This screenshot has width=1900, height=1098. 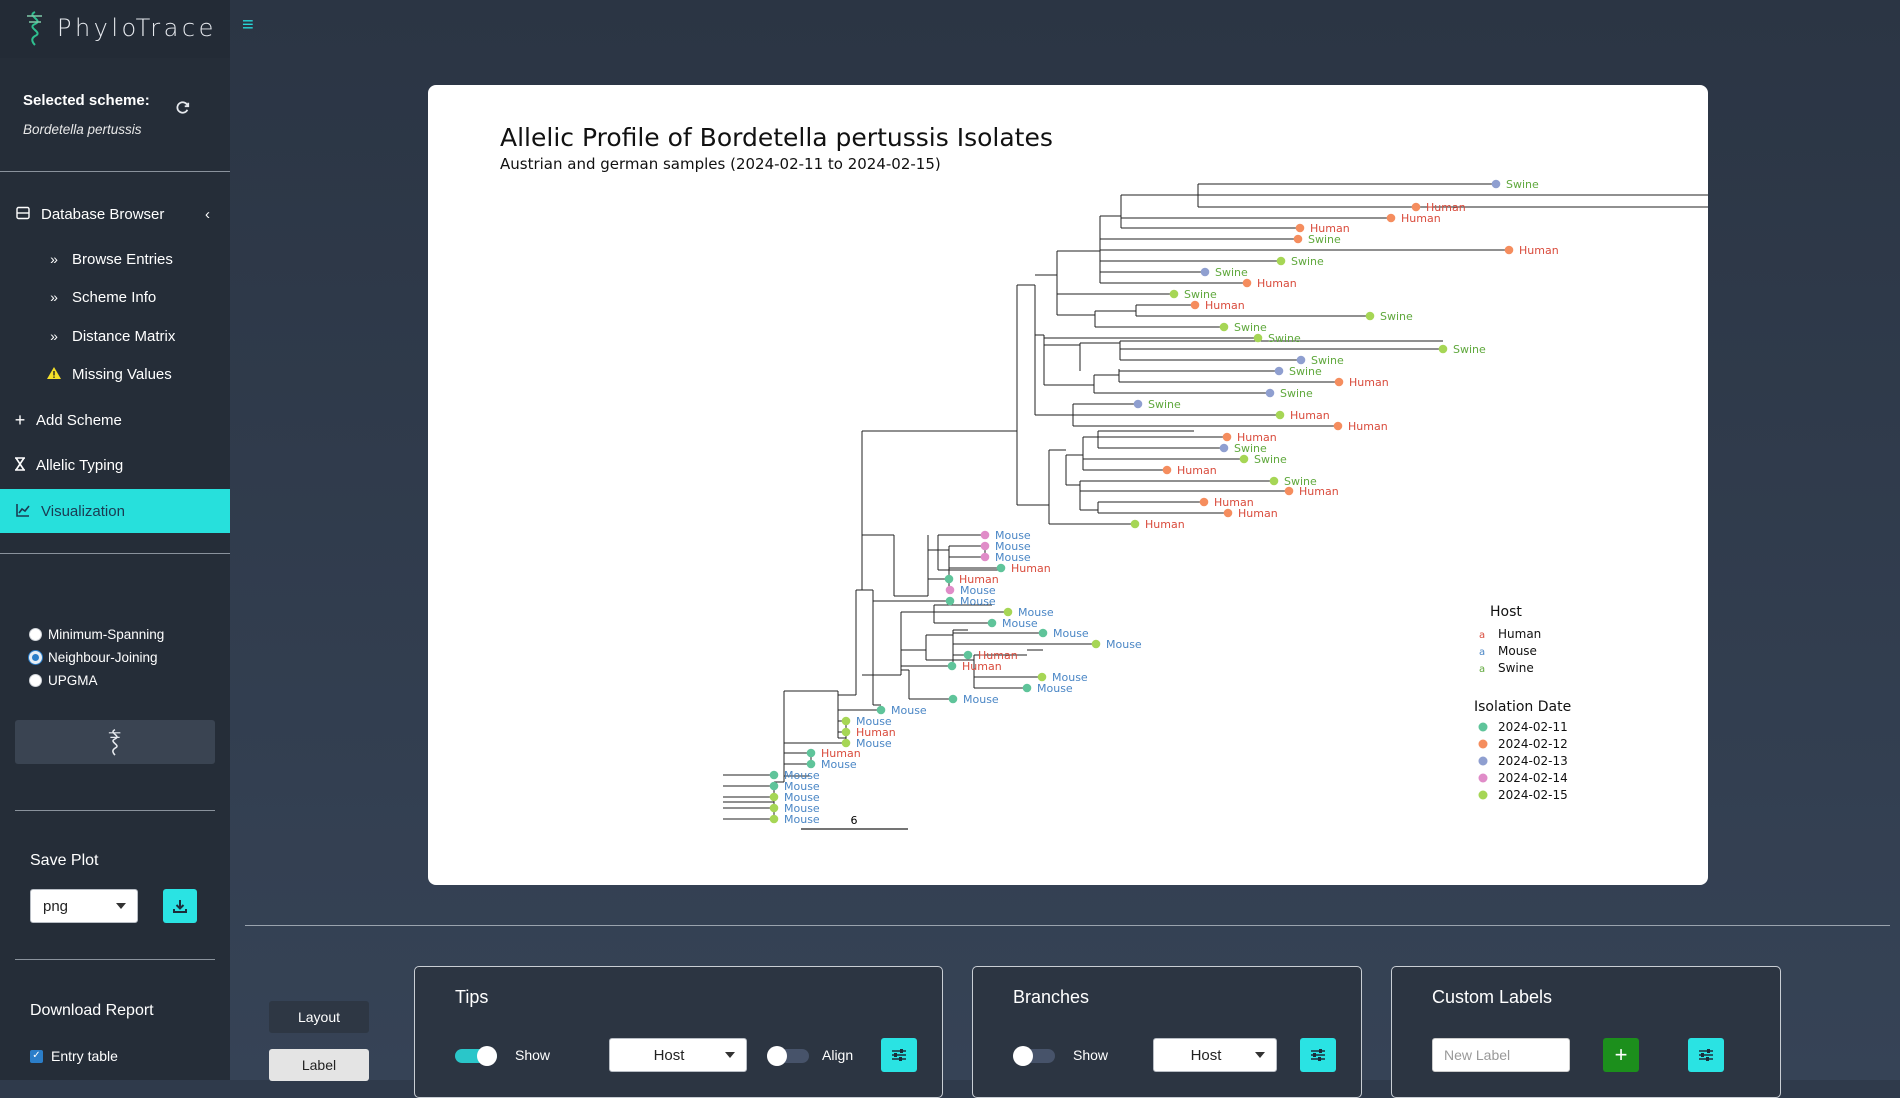 What do you see at coordinates (1506, 612) in the screenshot?
I see `host-legend-title: Host` at bounding box center [1506, 612].